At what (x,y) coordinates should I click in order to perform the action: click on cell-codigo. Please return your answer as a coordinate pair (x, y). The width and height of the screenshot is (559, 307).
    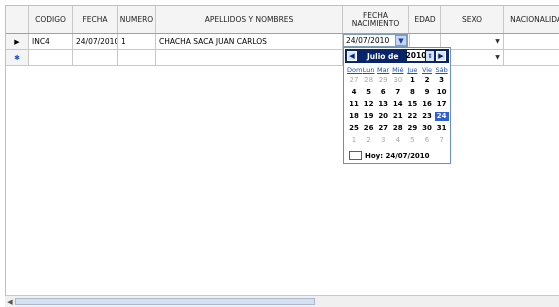
    Looking at the image, I should click on (51, 57).